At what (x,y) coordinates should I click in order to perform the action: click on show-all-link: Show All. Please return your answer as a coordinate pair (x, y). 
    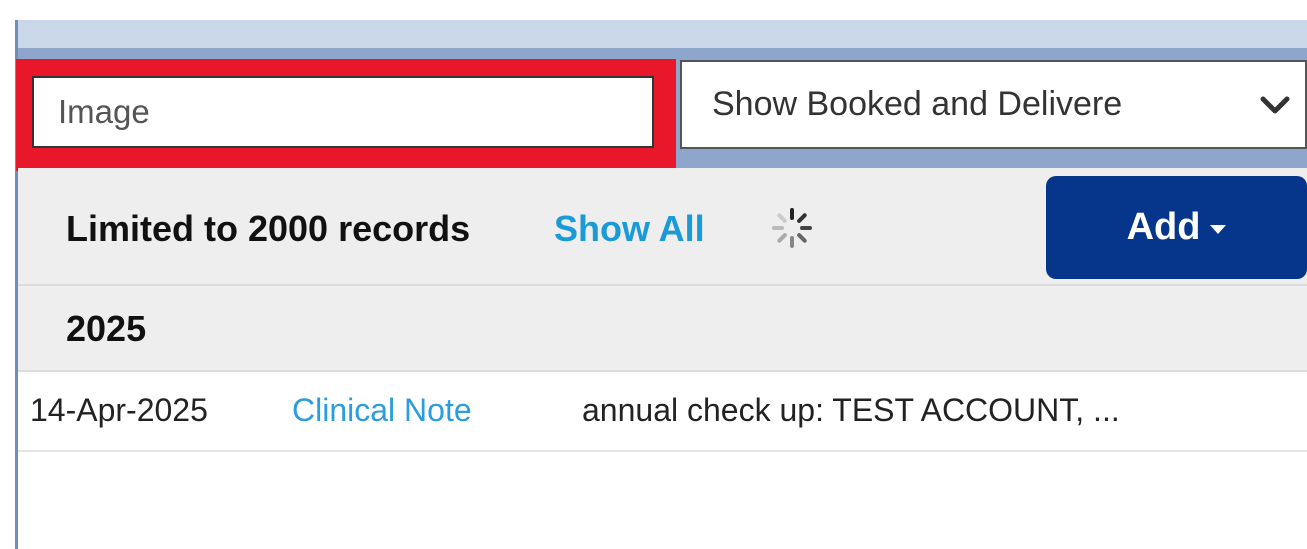
    Looking at the image, I should click on (629, 229).